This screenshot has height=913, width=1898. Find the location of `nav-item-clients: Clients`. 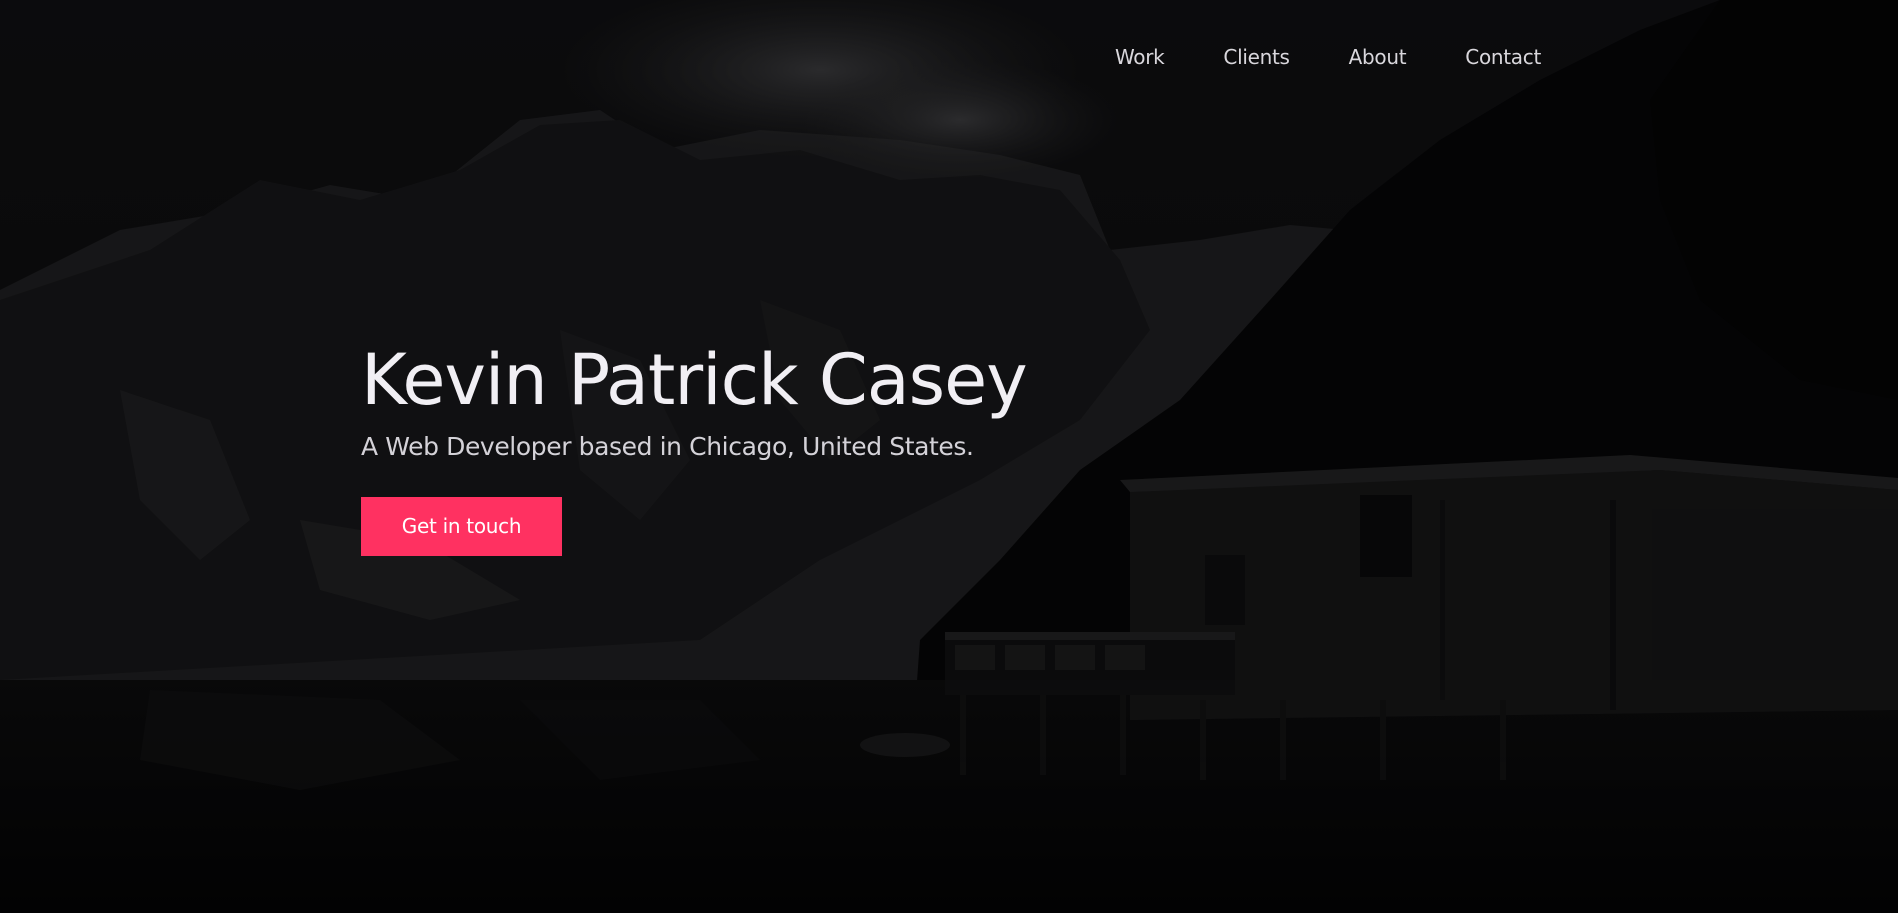

nav-item-clients: Clients is located at coordinates (1256, 57).